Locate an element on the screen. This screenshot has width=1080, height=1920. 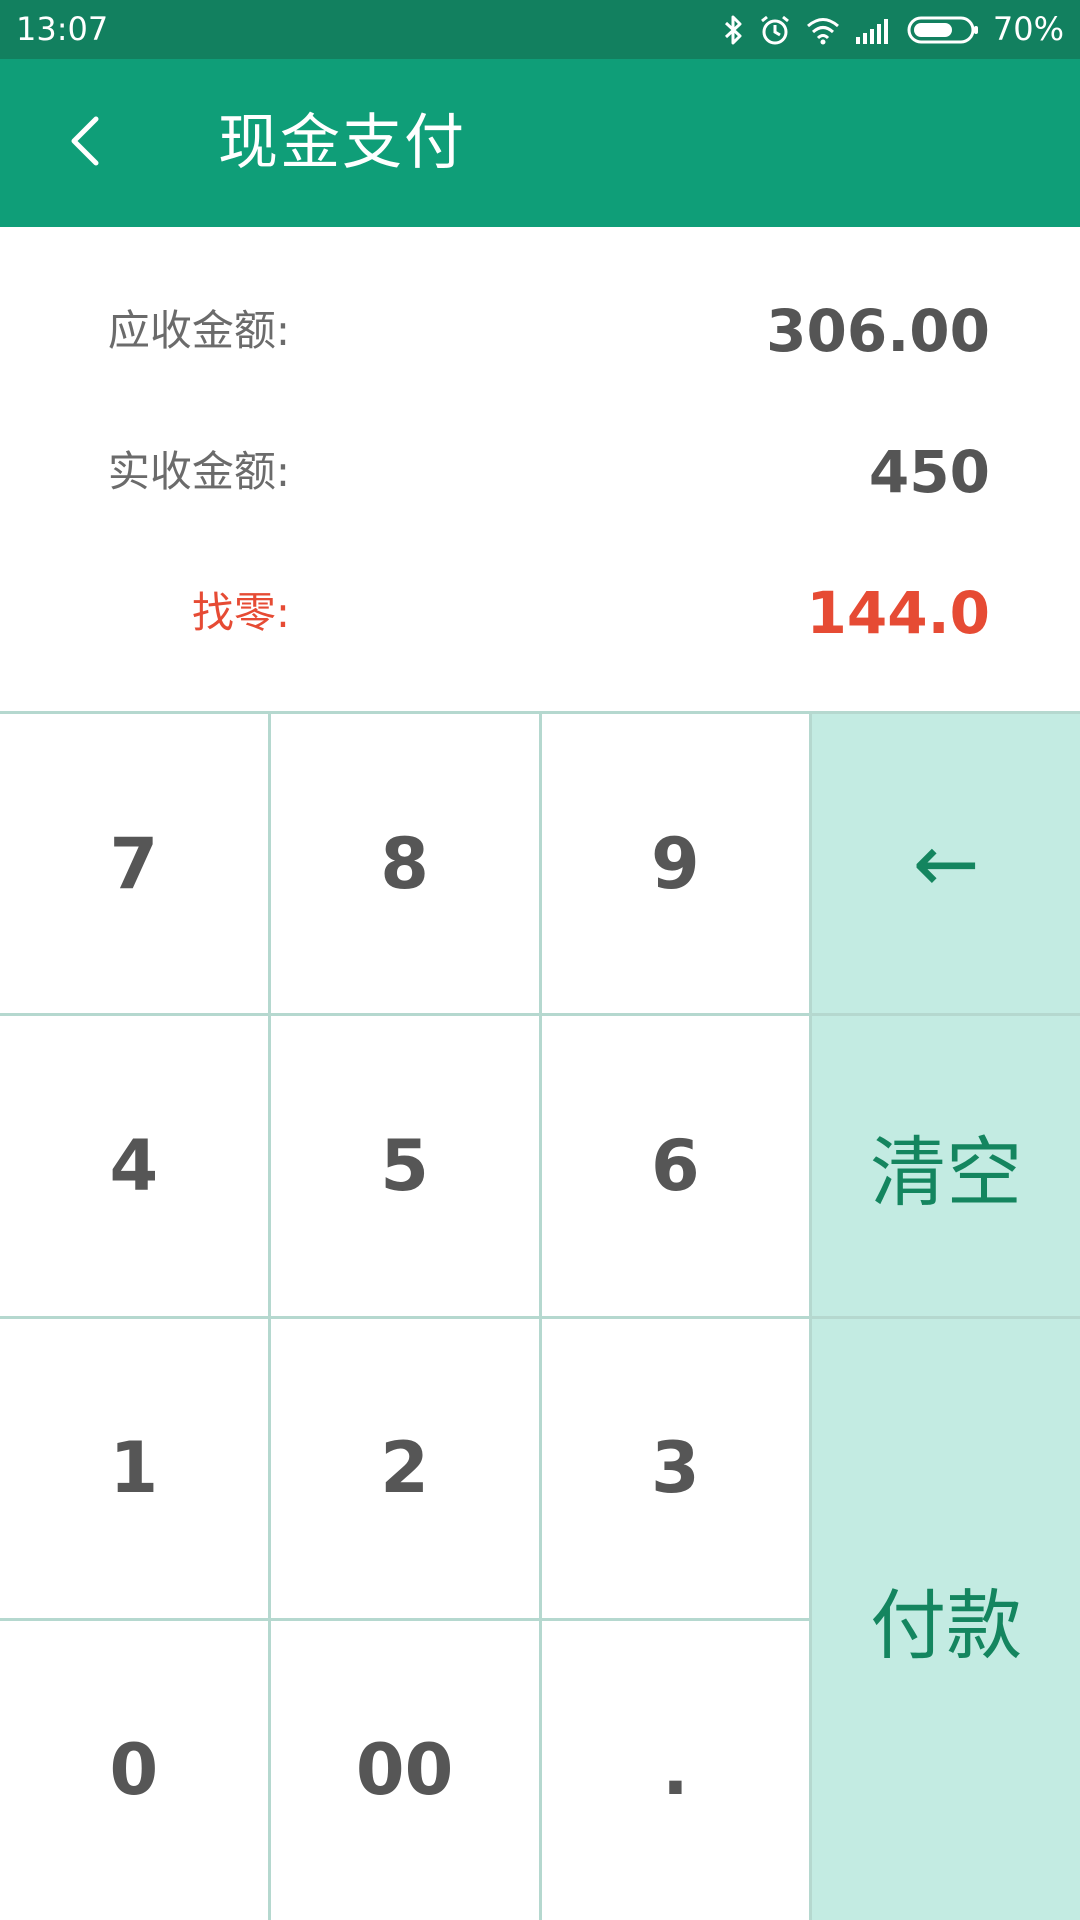
back-button is located at coordinates (86, 143).